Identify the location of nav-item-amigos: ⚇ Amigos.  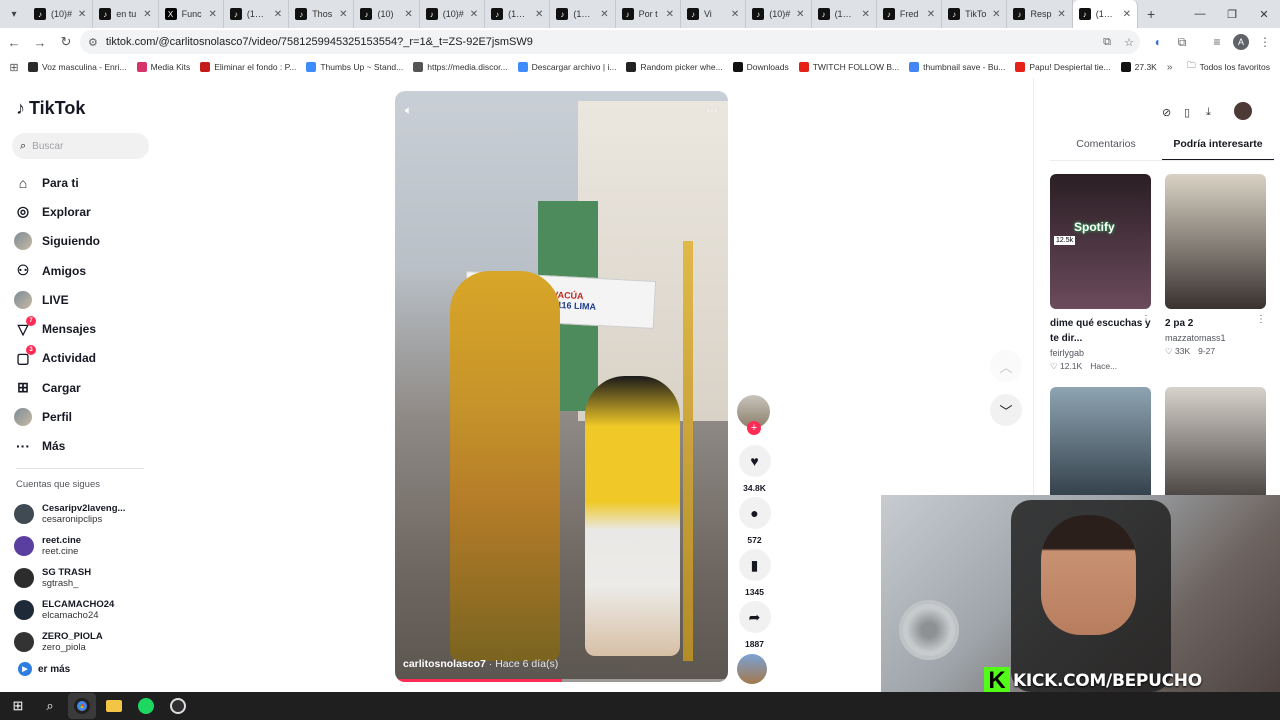
(84, 270).